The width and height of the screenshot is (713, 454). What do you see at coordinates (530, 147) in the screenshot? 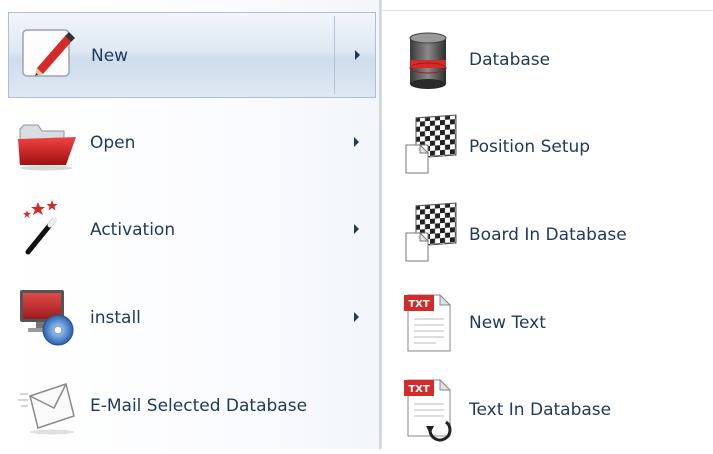
I see `submenu-item-label: Position Setup` at bounding box center [530, 147].